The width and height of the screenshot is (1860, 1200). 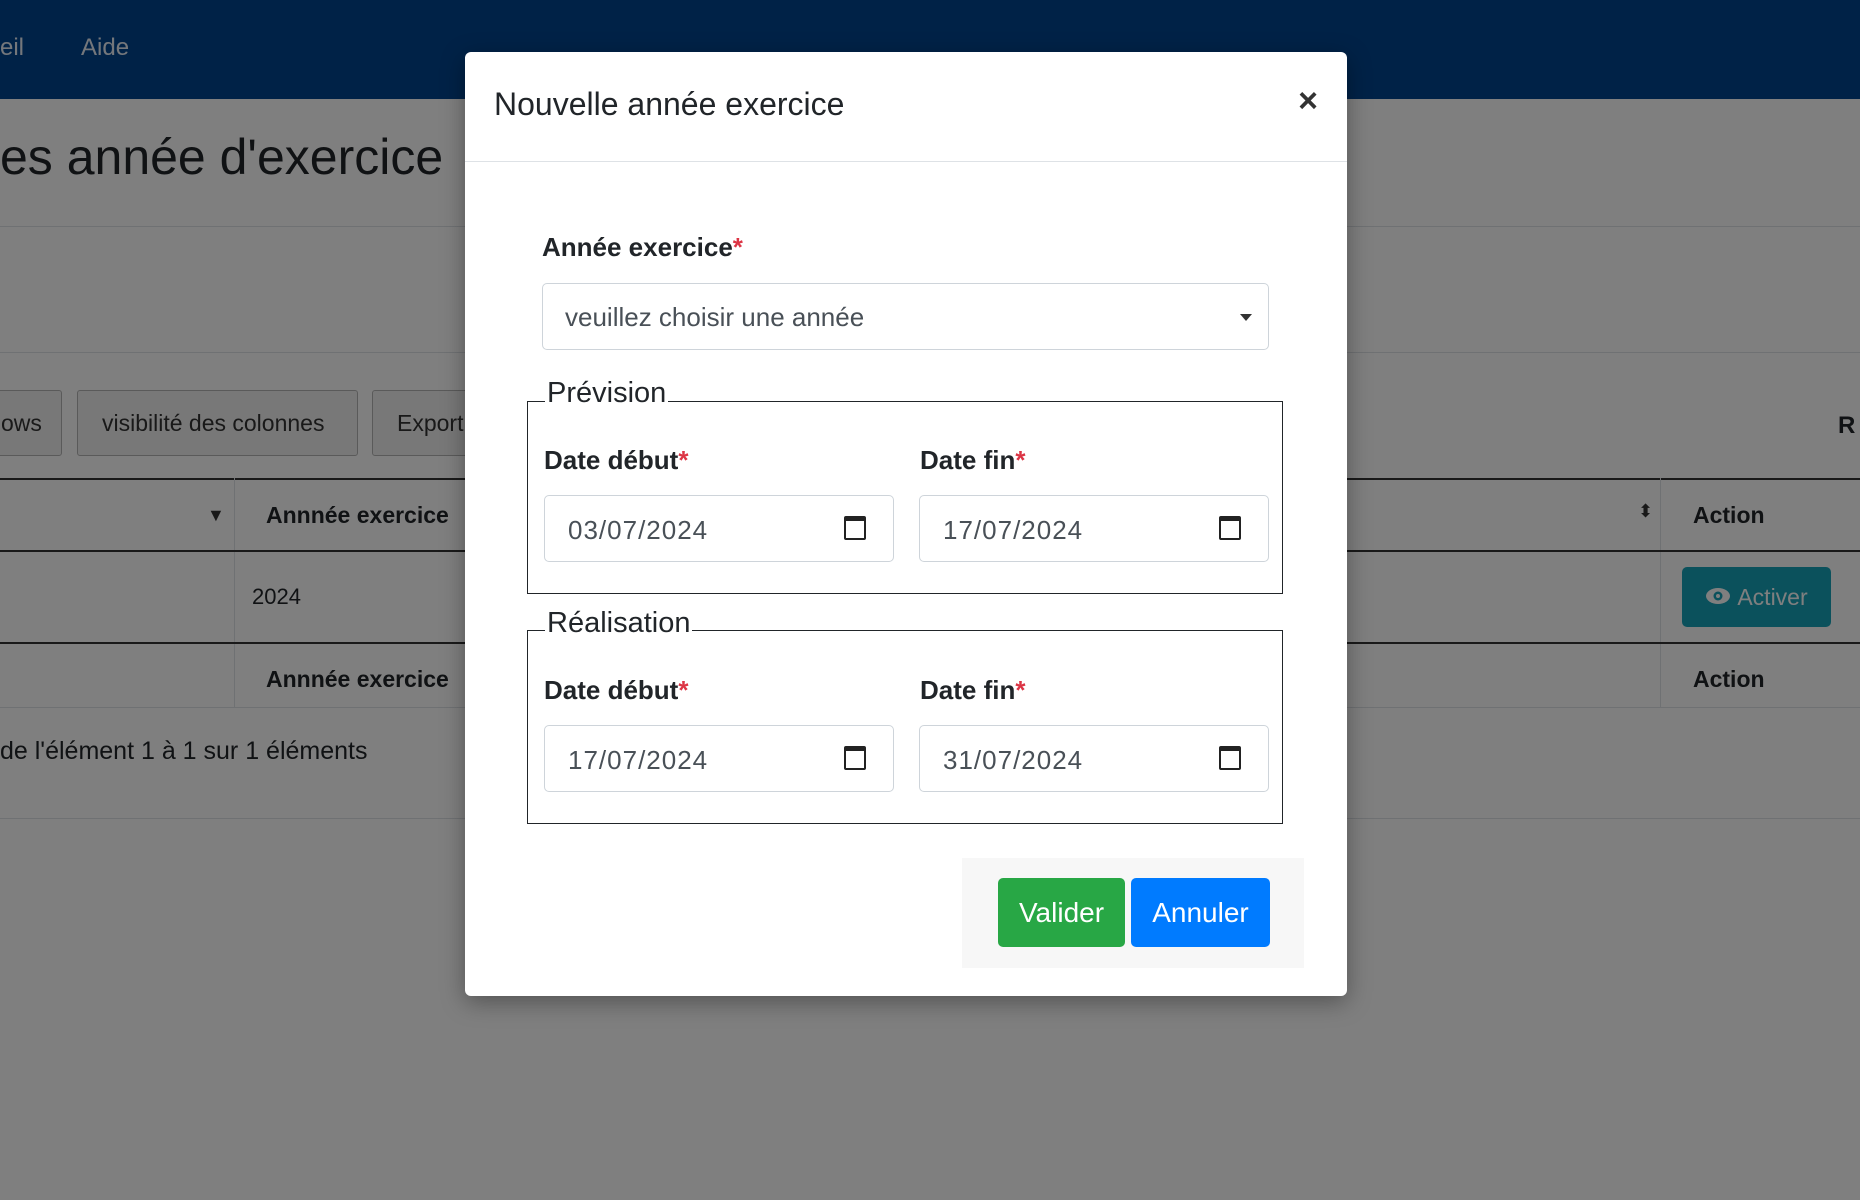 I want to click on annee-exercice-select: veuillez choisir une année, so click(x=905, y=316).